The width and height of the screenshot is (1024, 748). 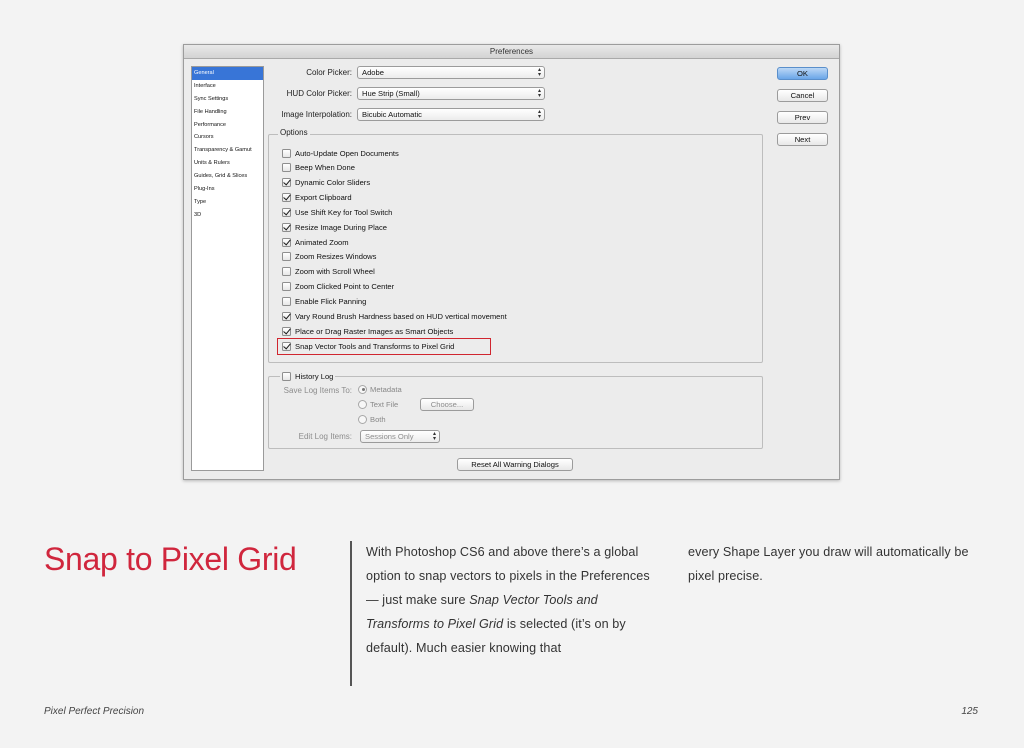 I want to click on option-label: Dynamic Color Sliders, so click(x=333, y=183).